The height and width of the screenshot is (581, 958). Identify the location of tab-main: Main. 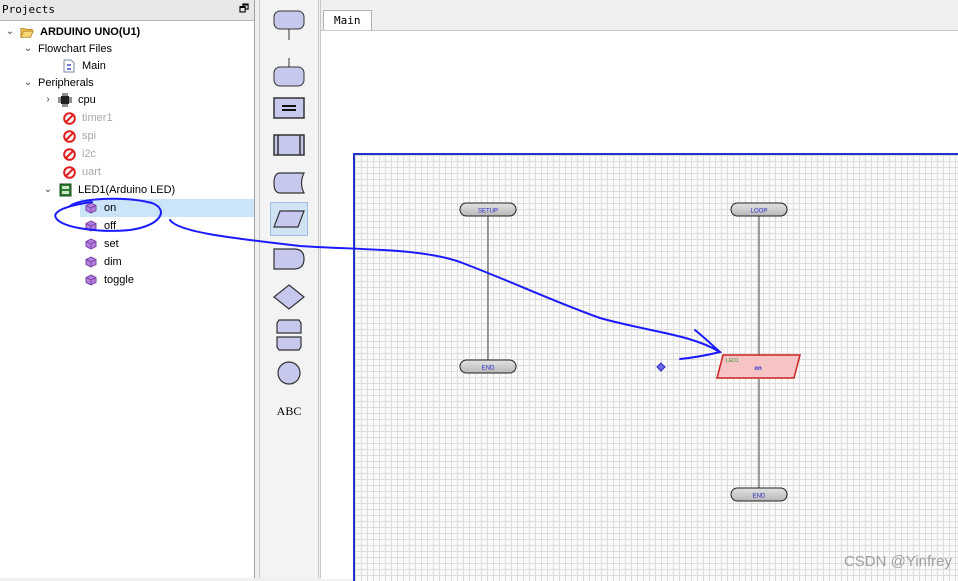
(347, 20).